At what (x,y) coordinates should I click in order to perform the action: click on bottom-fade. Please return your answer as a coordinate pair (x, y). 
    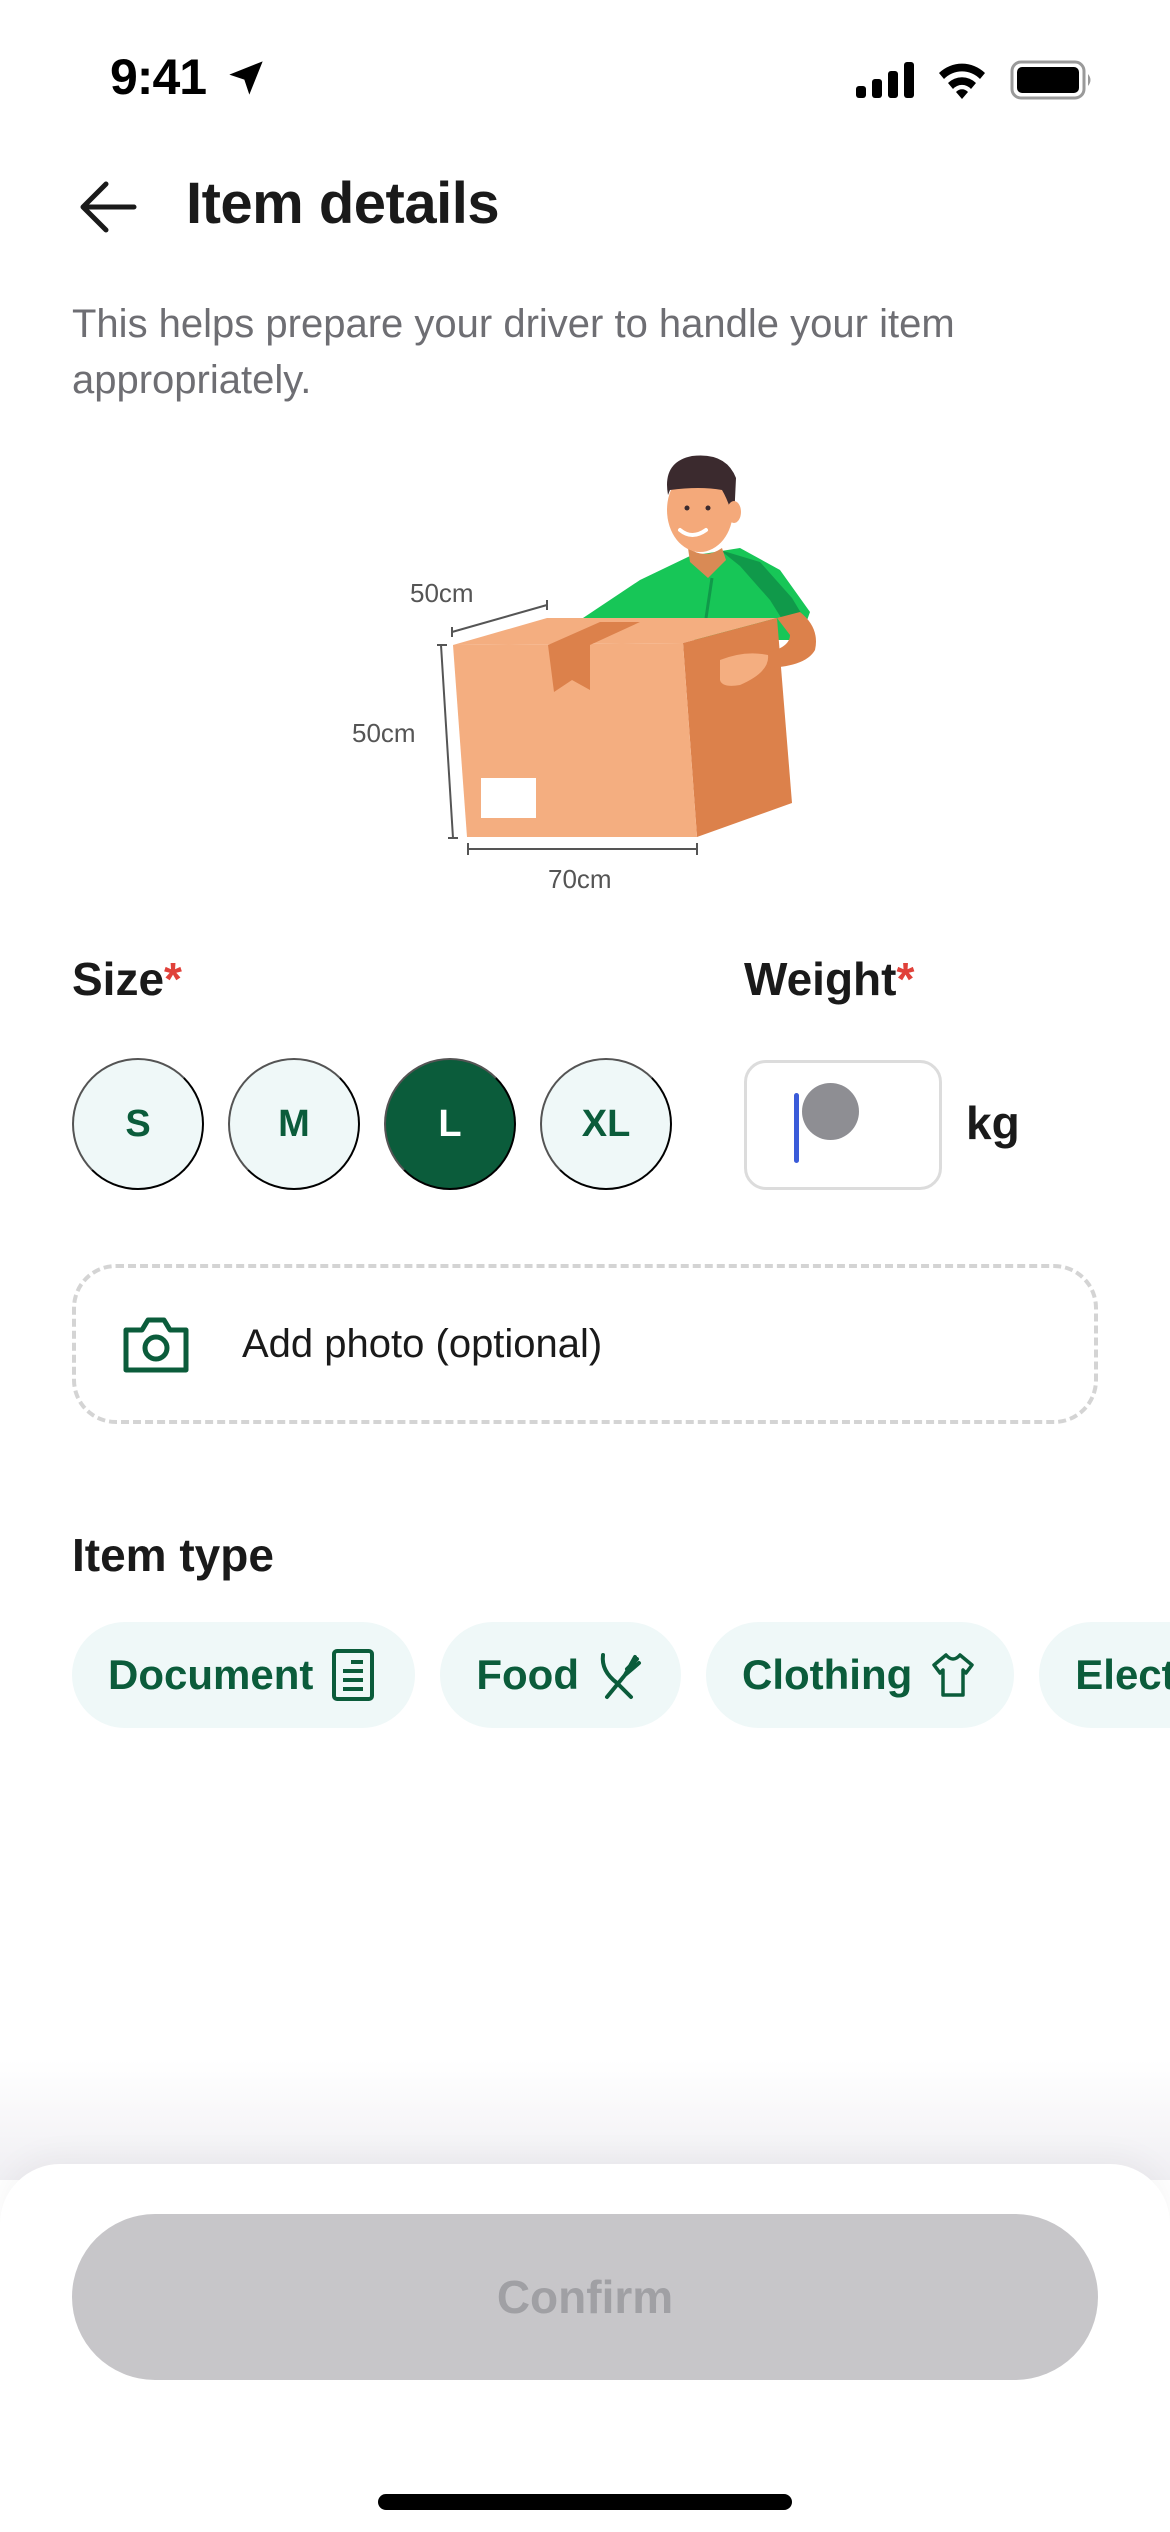
    Looking at the image, I should click on (585, 2120).